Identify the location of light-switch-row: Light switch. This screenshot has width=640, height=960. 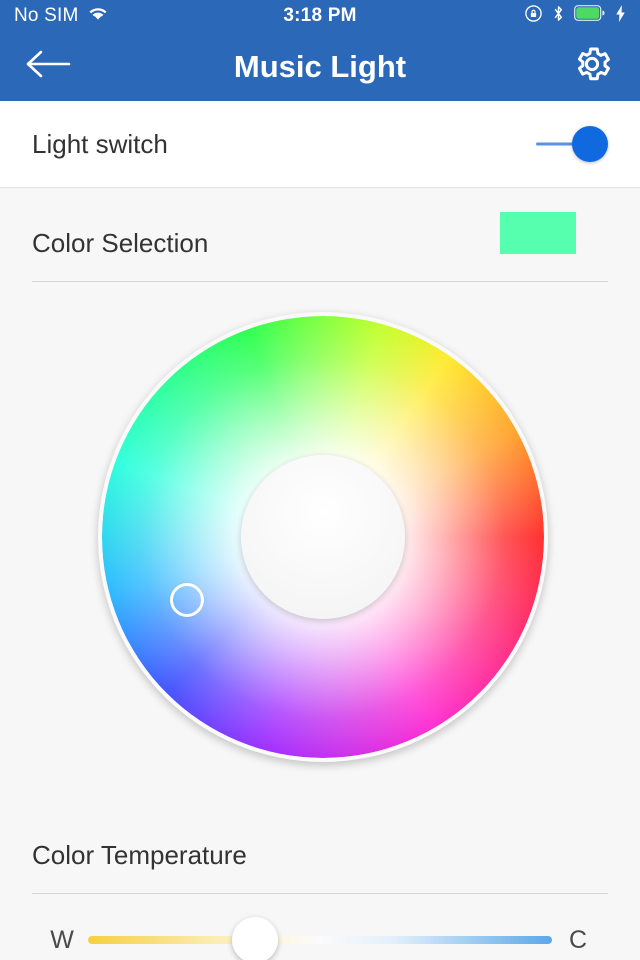
(320, 144).